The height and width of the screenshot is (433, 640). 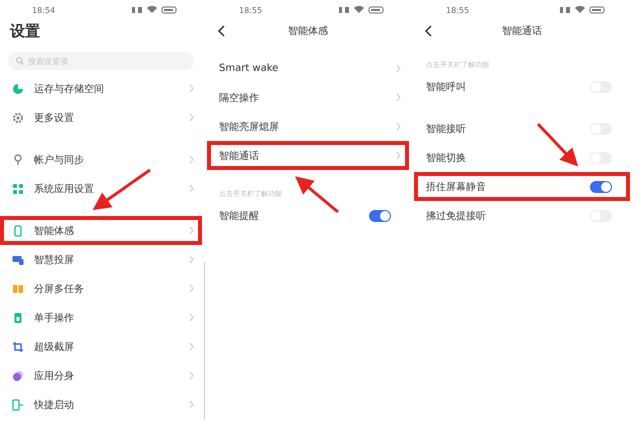 I want to click on setting-label: 分屏多任务, so click(x=59, y=289).